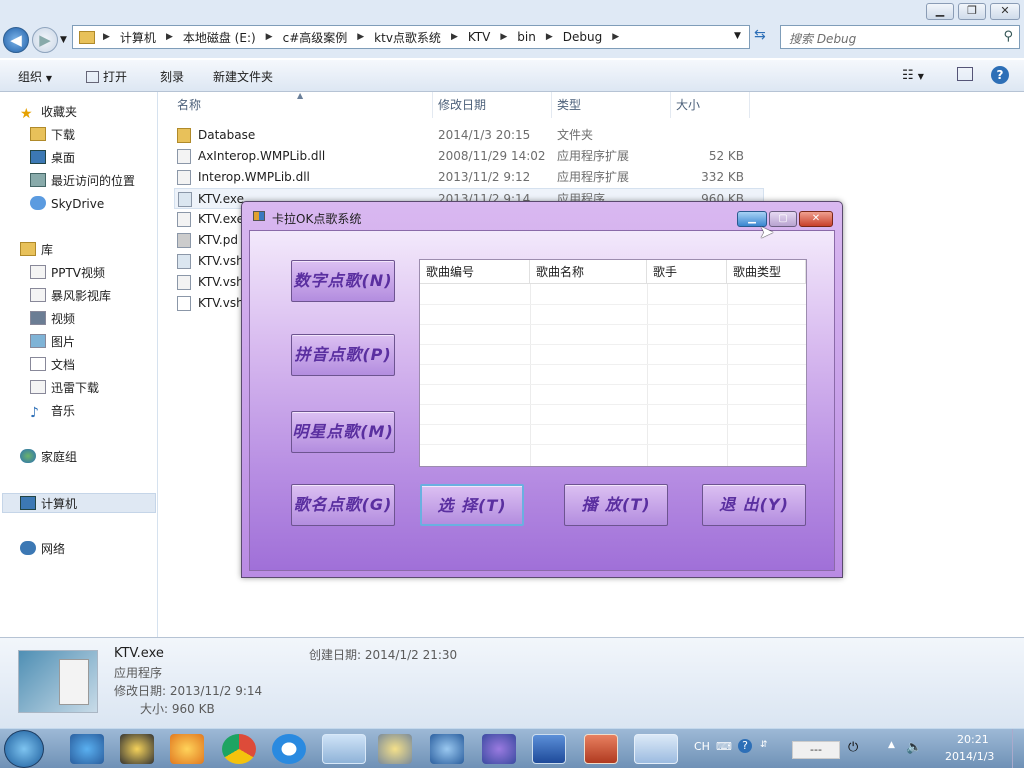  Describe the element at coordinates (940, 11) in the screenshot. I see `minimize-button: ▁` at that location.